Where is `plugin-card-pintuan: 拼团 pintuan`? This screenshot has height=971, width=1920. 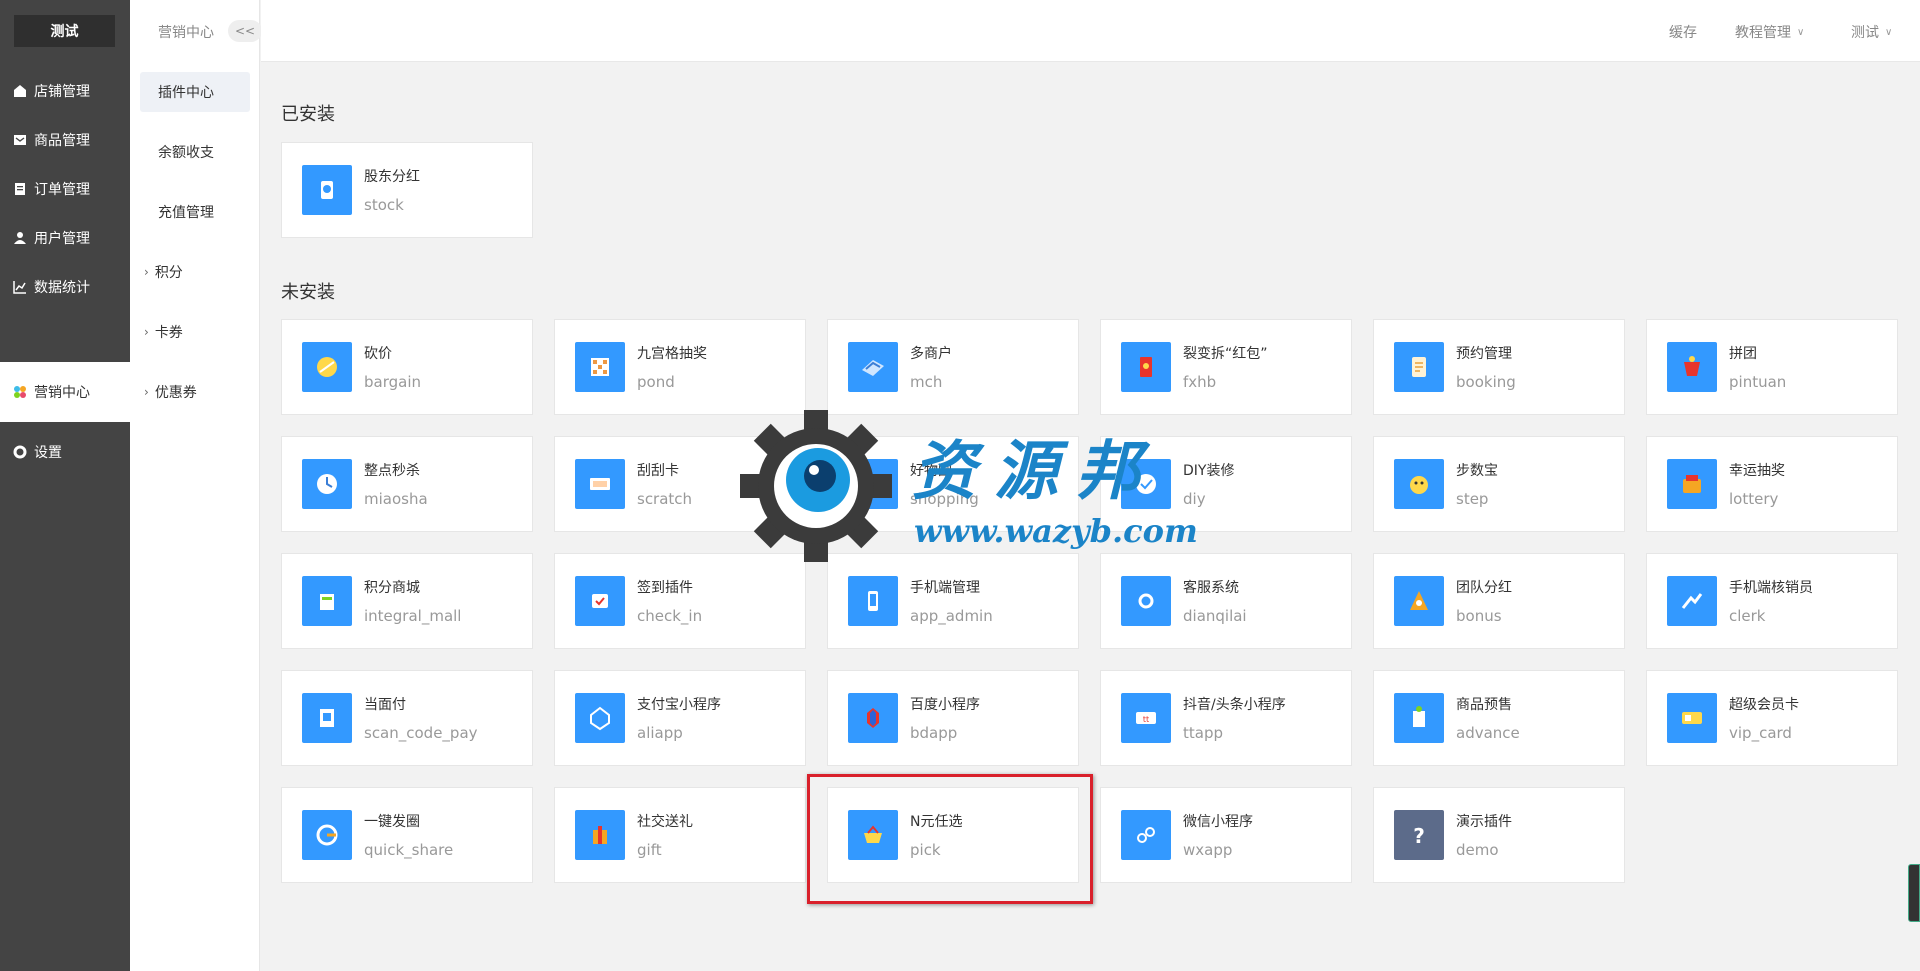
plugin-card-pintuan: 拼团 pintuan is located at coordinates (1772, 367).